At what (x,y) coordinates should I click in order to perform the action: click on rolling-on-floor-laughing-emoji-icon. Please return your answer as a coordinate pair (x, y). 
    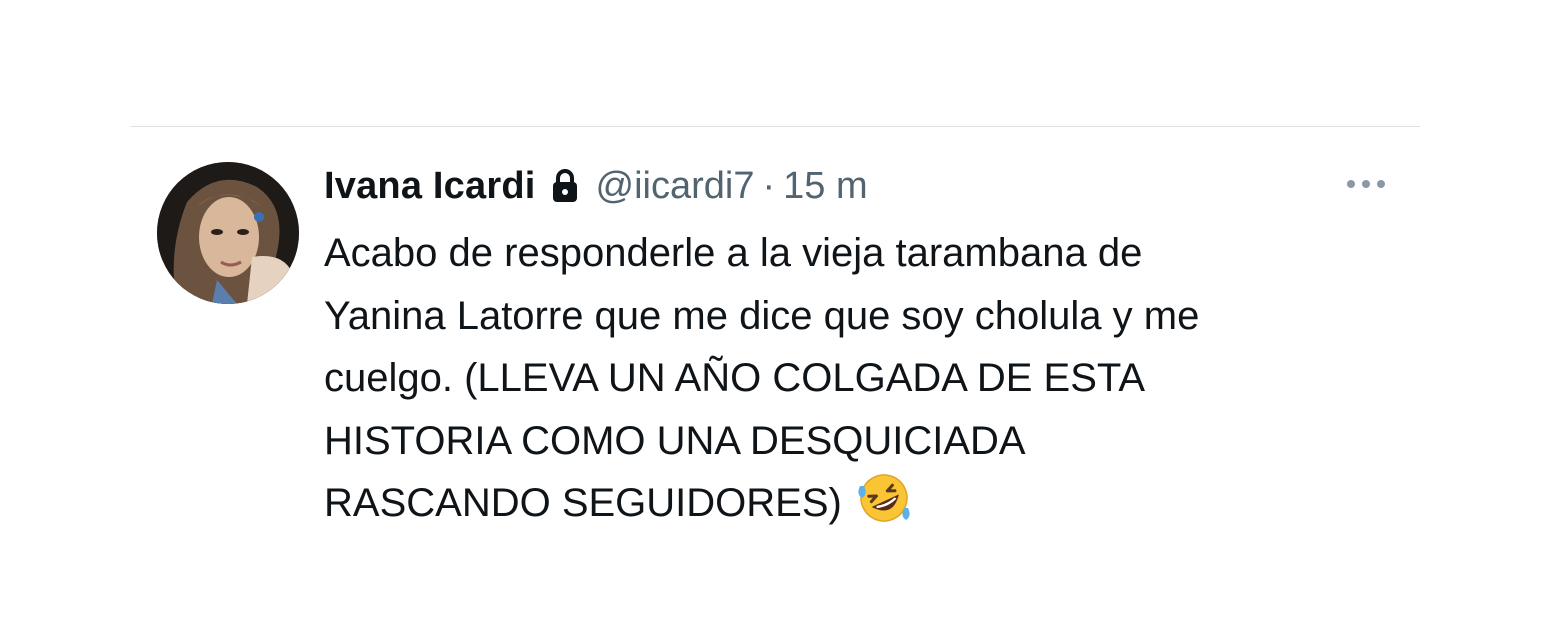
    Looking at the image, I should click on (884, 498).